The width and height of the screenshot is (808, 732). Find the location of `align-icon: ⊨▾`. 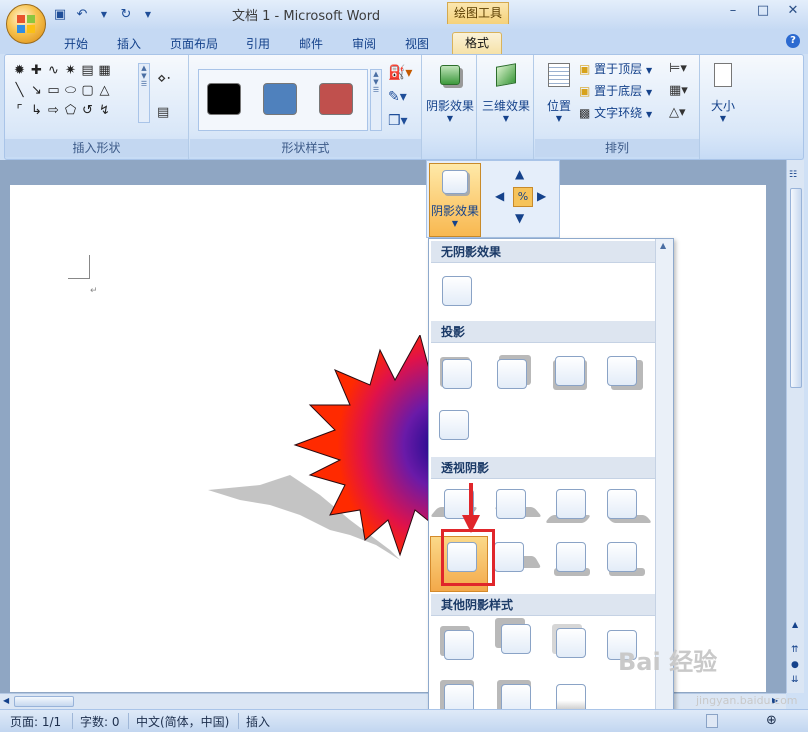

align-icon: ⊨▾ is located at coordinates (678, 68).